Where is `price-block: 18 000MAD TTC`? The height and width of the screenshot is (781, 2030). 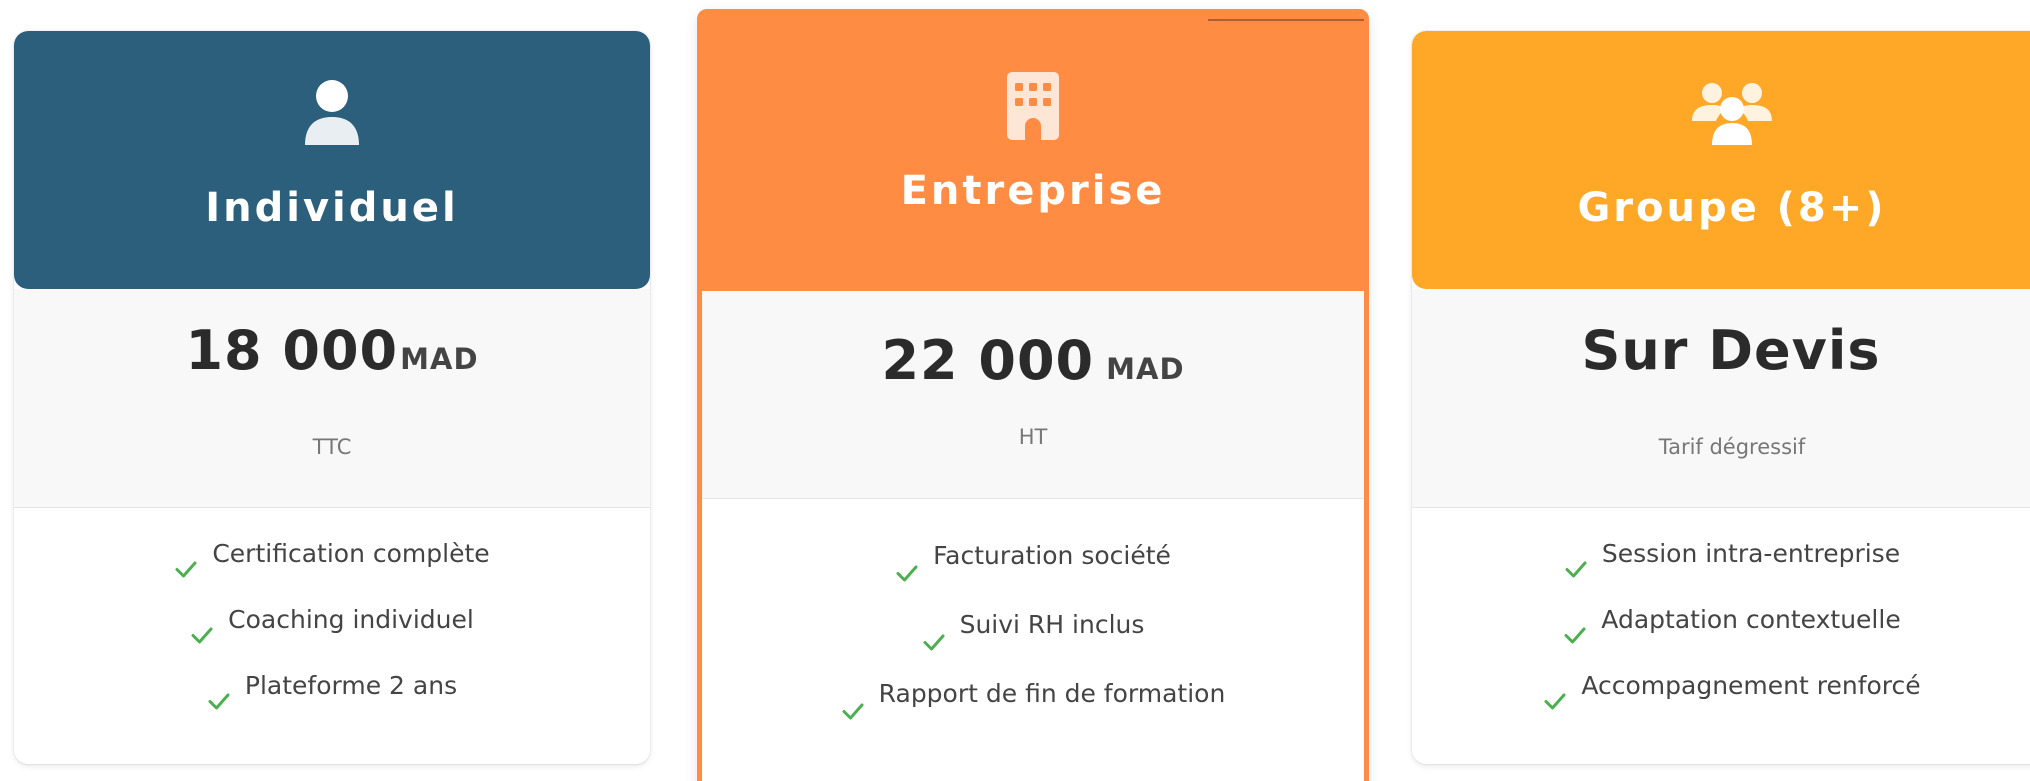 price-block: 18 000MAD TTC is located at coordinates (332, 398).